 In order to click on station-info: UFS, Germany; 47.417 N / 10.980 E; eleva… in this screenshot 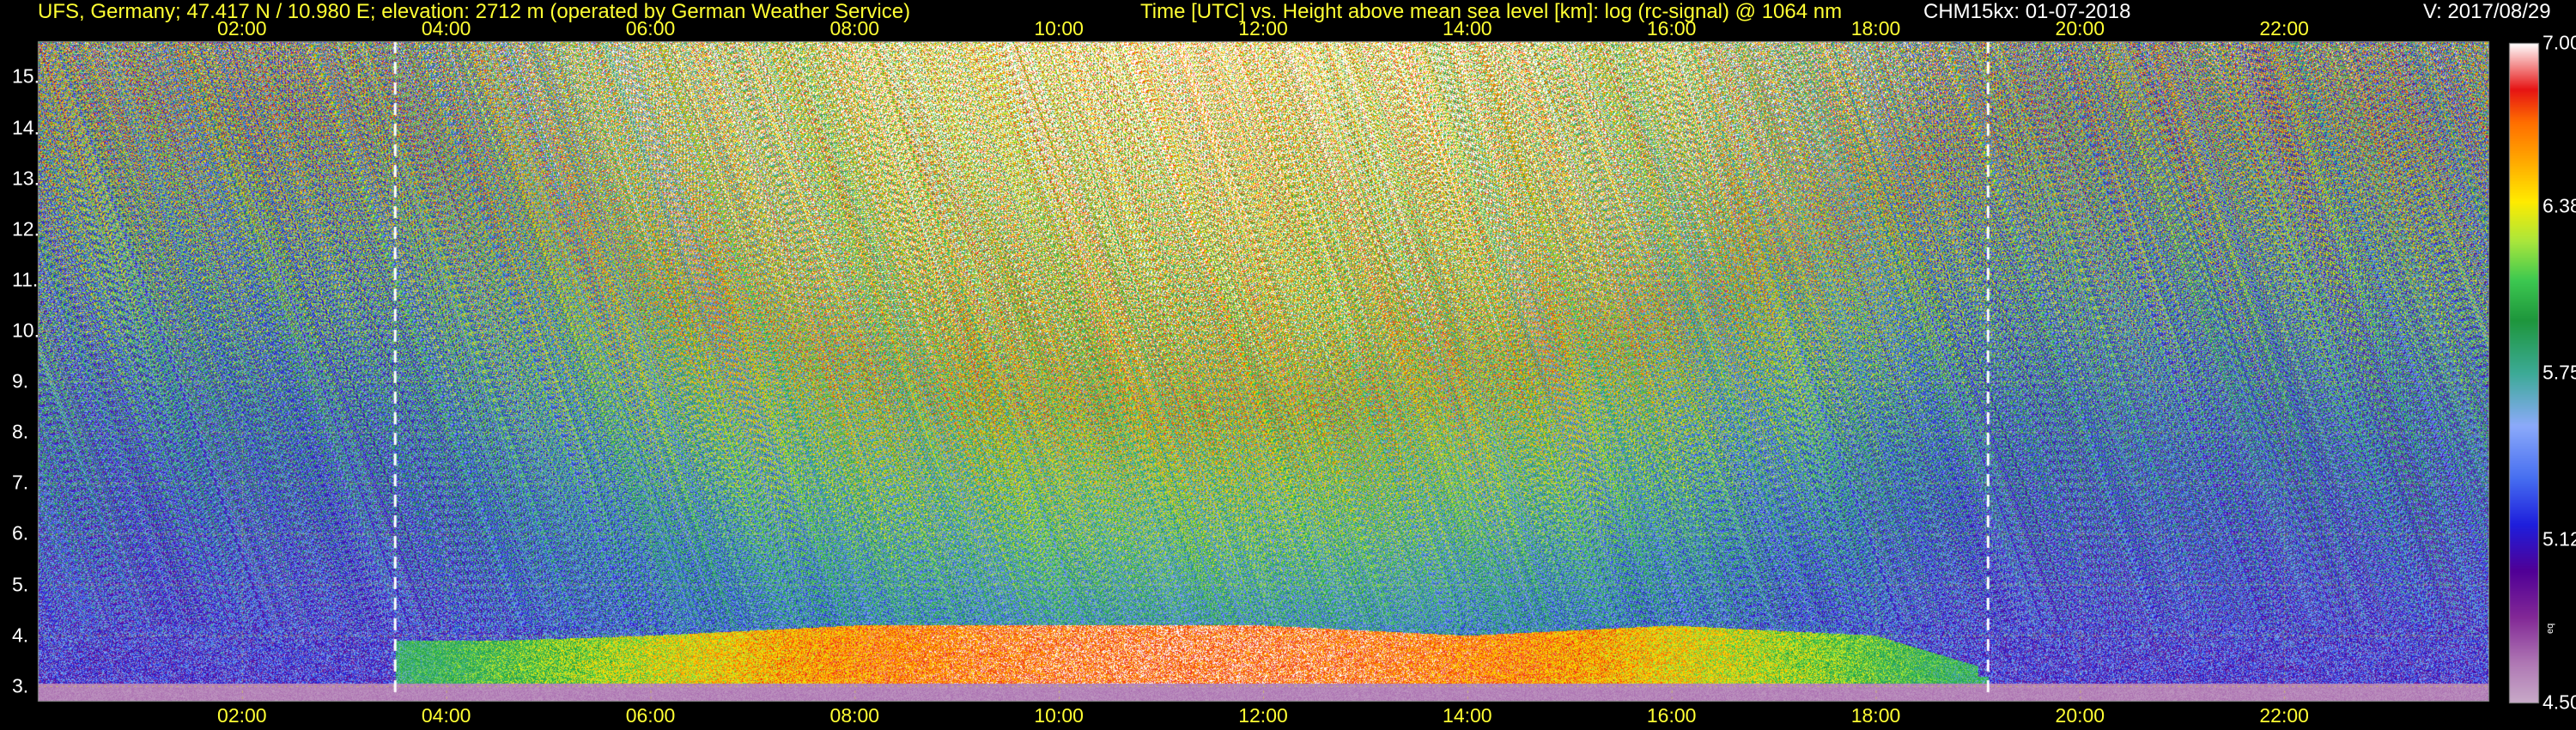, I will do `click(474, 11)`.